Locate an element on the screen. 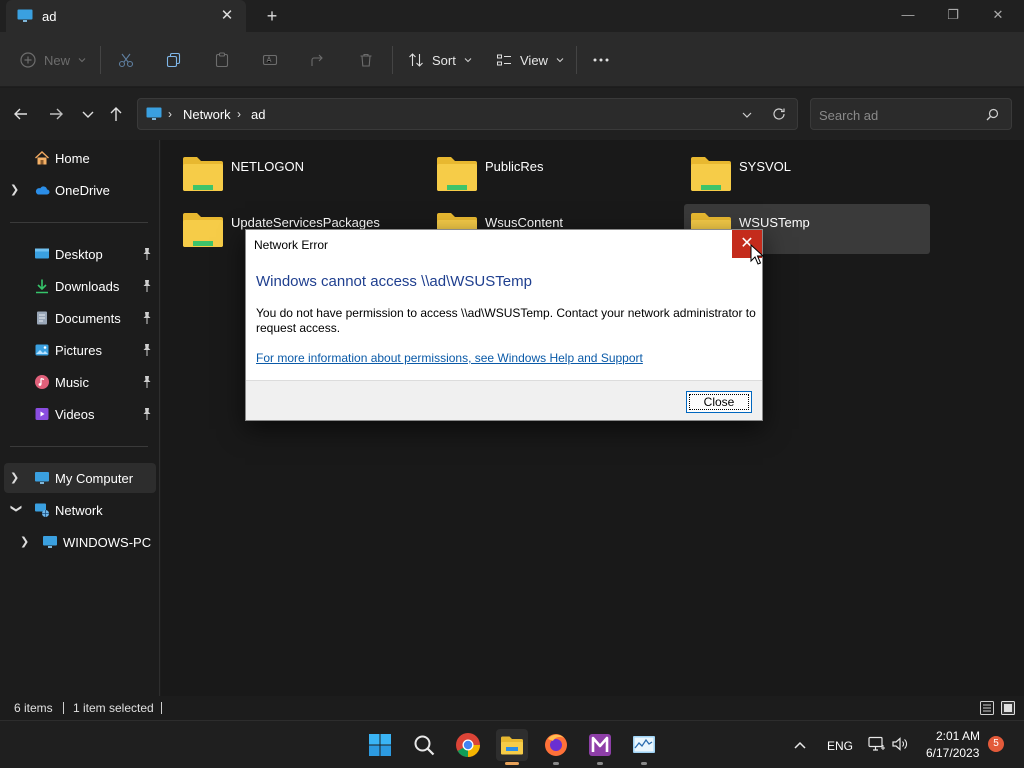  search-input is located at coordinates (899, 115).